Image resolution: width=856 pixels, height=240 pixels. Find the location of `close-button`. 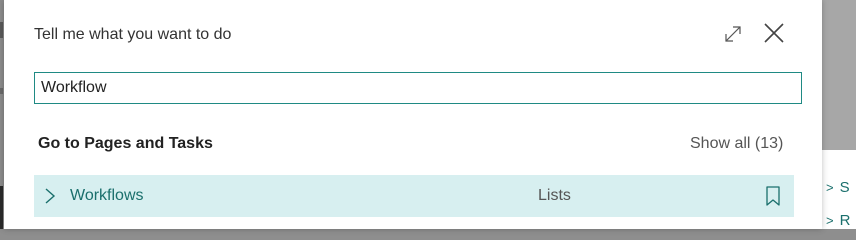

close-button is located at coordinates (774, 33).